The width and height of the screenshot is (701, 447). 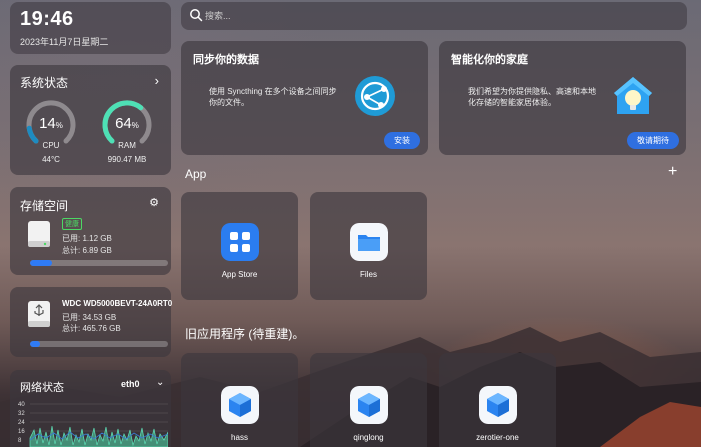 I want to click on cpu-temperature: 44°C, so click(x=51, y=159).